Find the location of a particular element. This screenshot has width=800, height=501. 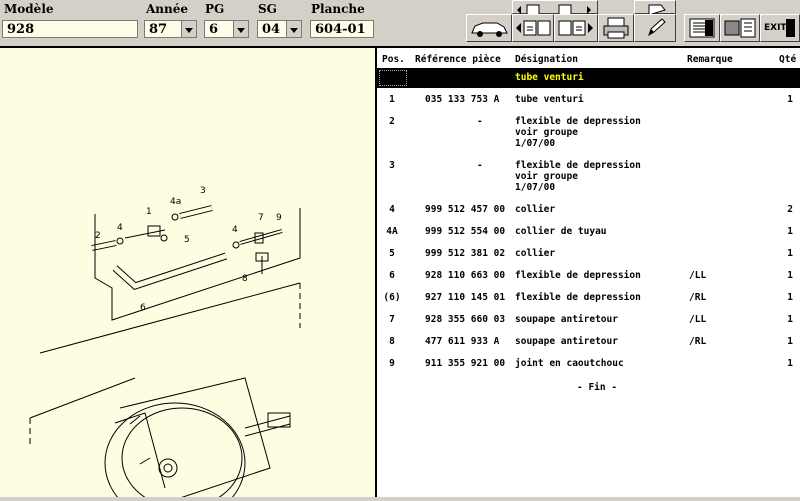

exit-label: EXIT is located at coordinates (775, 28).